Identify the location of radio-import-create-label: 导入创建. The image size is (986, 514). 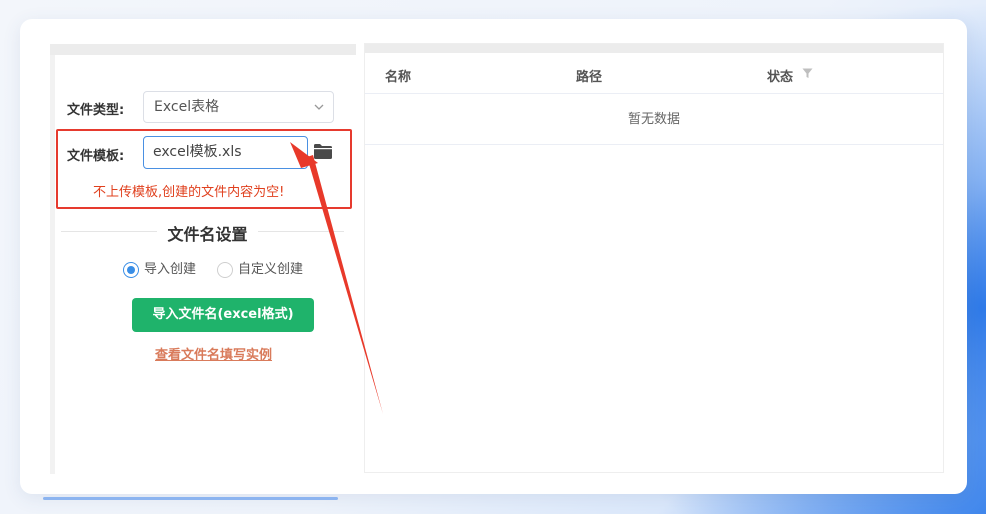
(170, 270).